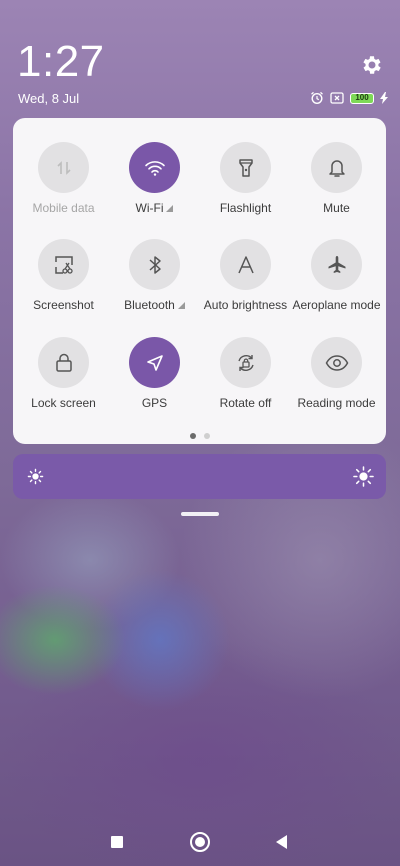 The width and height of the screenshot is (400, 866). Describe the element at coordinates (363, 476) in the screenshot. I see `sun-large-icon` at that location.